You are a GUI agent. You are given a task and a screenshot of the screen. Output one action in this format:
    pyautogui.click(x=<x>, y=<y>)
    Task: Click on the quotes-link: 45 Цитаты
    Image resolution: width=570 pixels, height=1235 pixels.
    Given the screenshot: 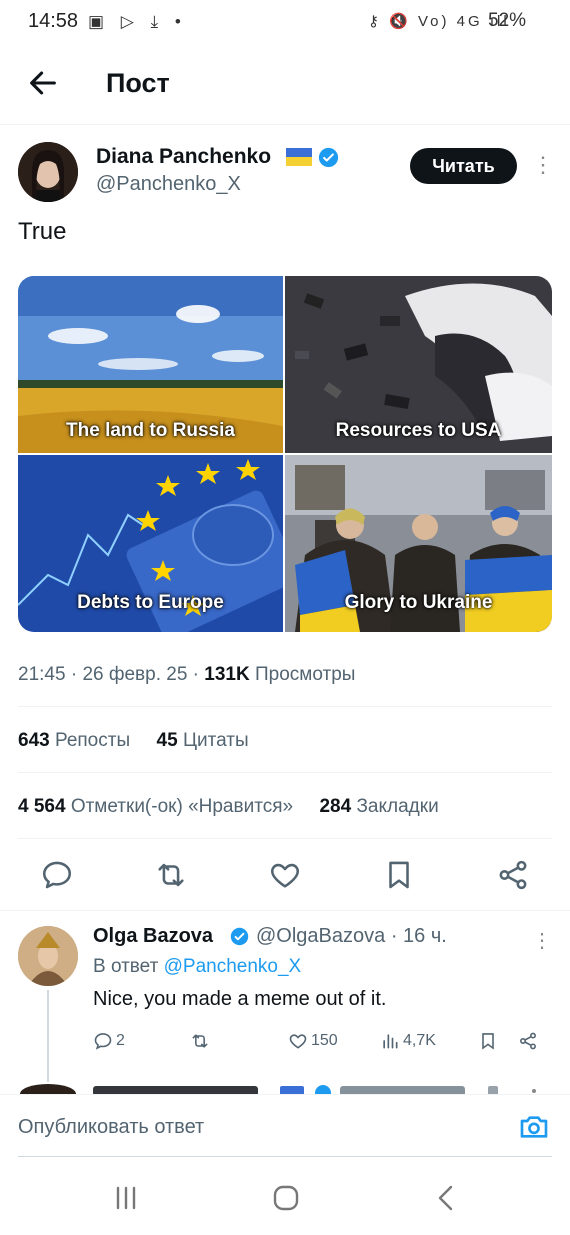 What is the action you would take?
    pyautogui.click(x=203, y=740)
    